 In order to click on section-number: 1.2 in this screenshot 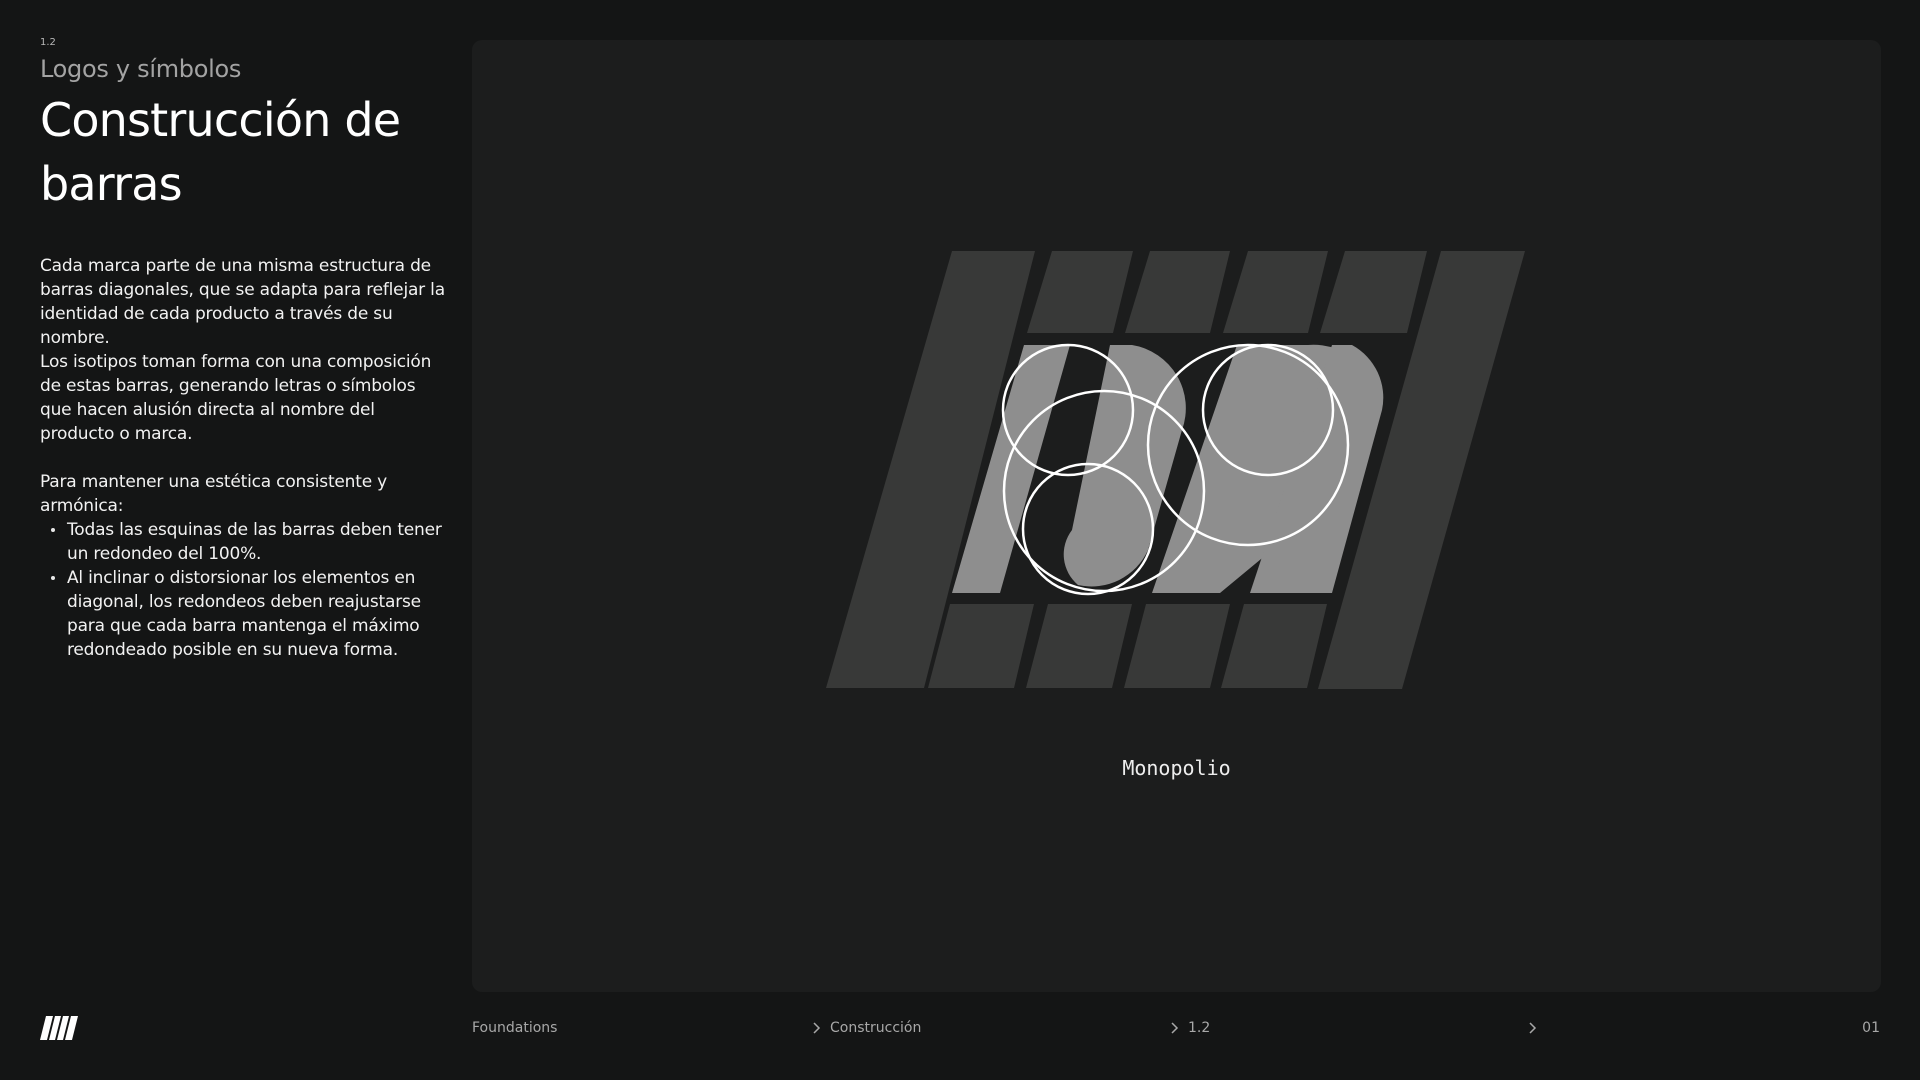, I will do `click(48, 42)`.